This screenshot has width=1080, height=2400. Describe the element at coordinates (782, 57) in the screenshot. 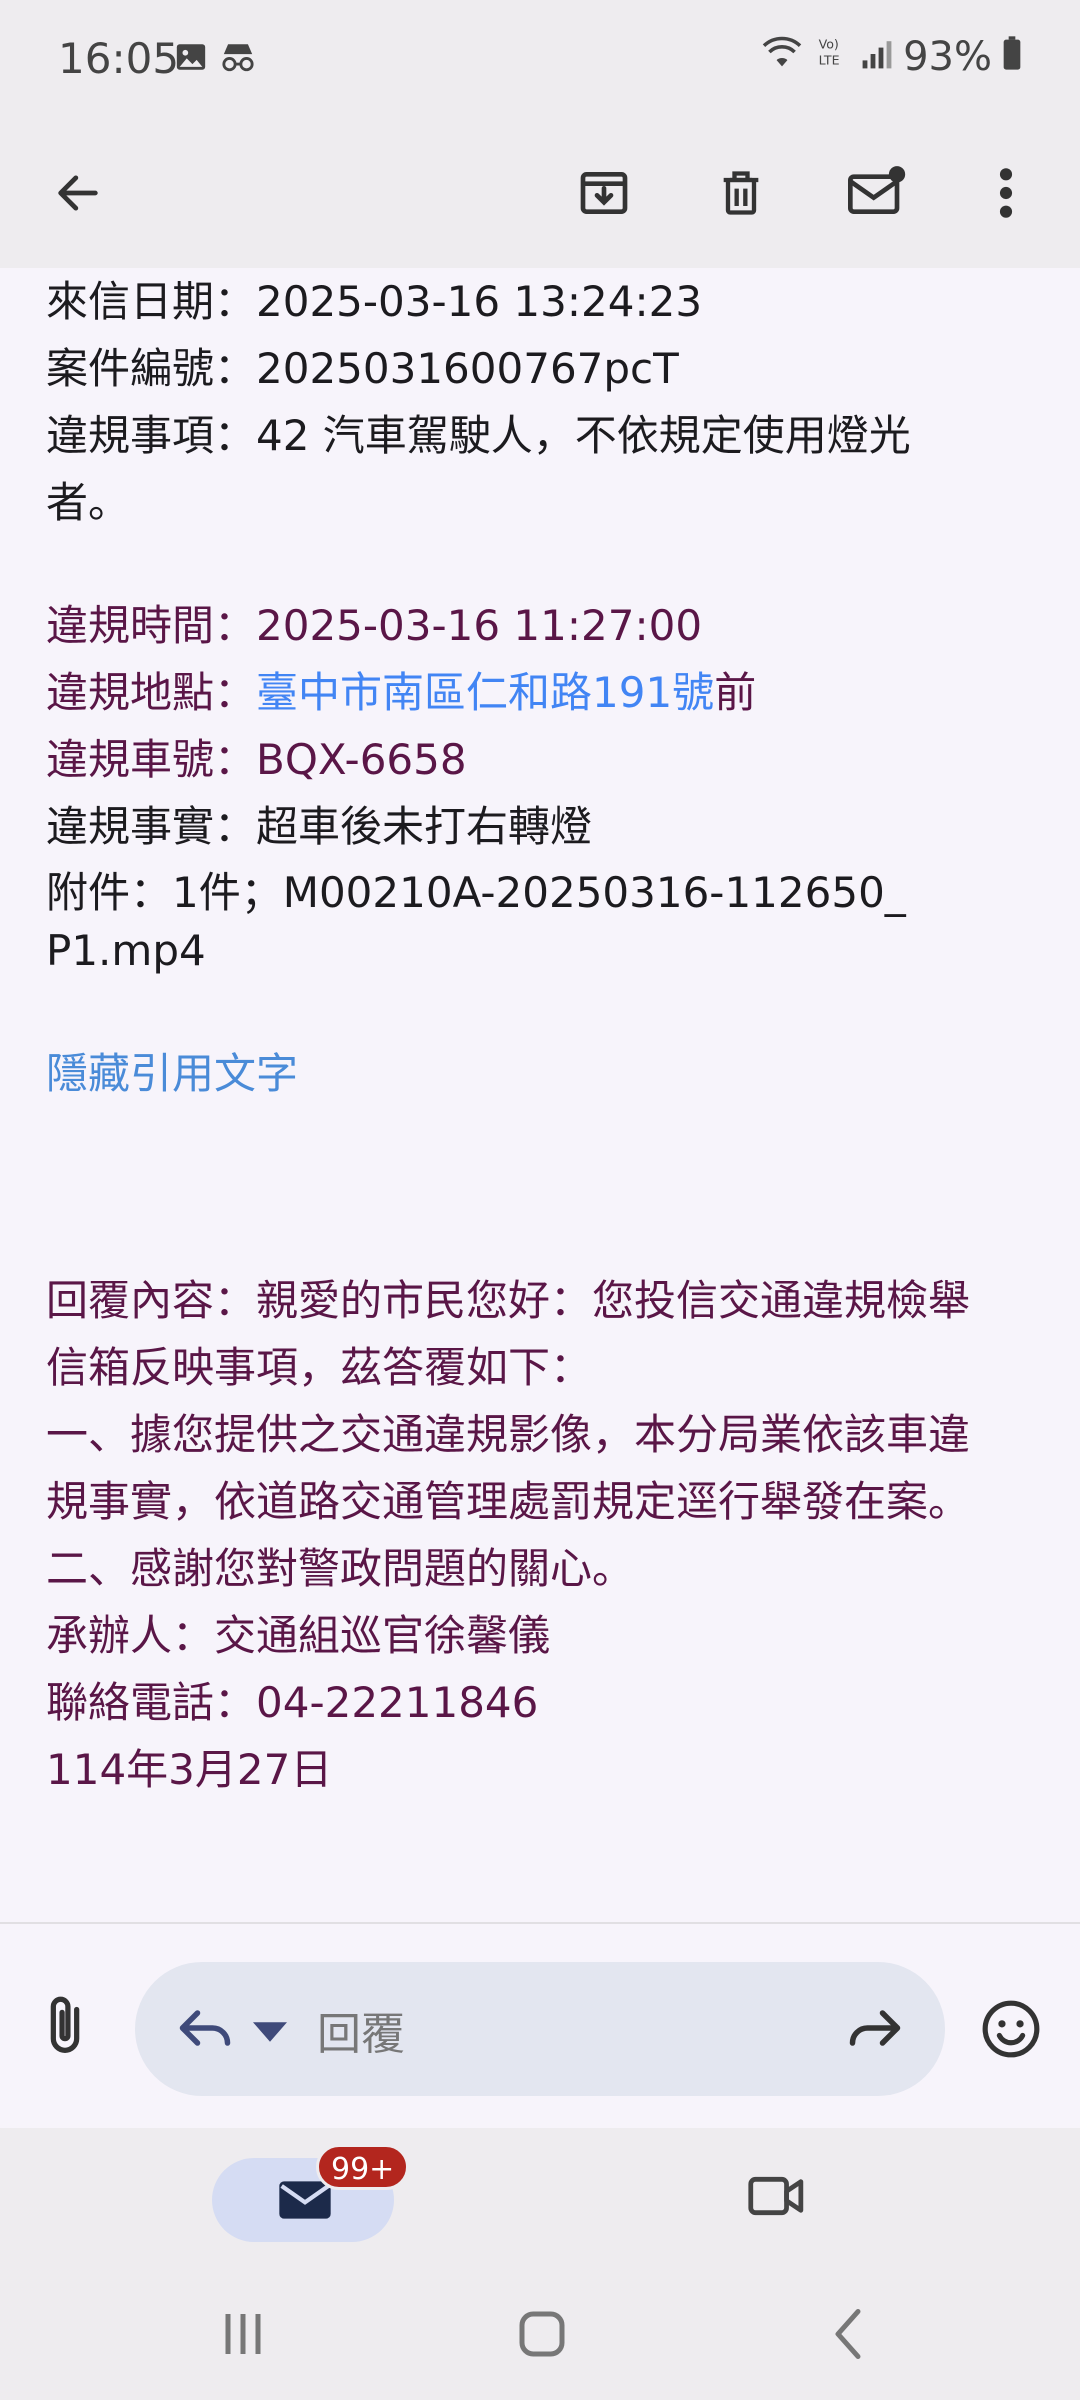

I see `wifi-icon` at that location.